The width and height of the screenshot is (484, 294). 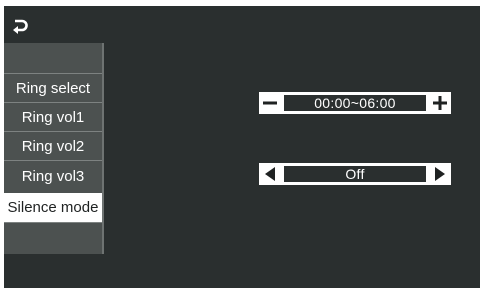 I want to click on silence-mode-selector: Off, so click(x=355, y=174).